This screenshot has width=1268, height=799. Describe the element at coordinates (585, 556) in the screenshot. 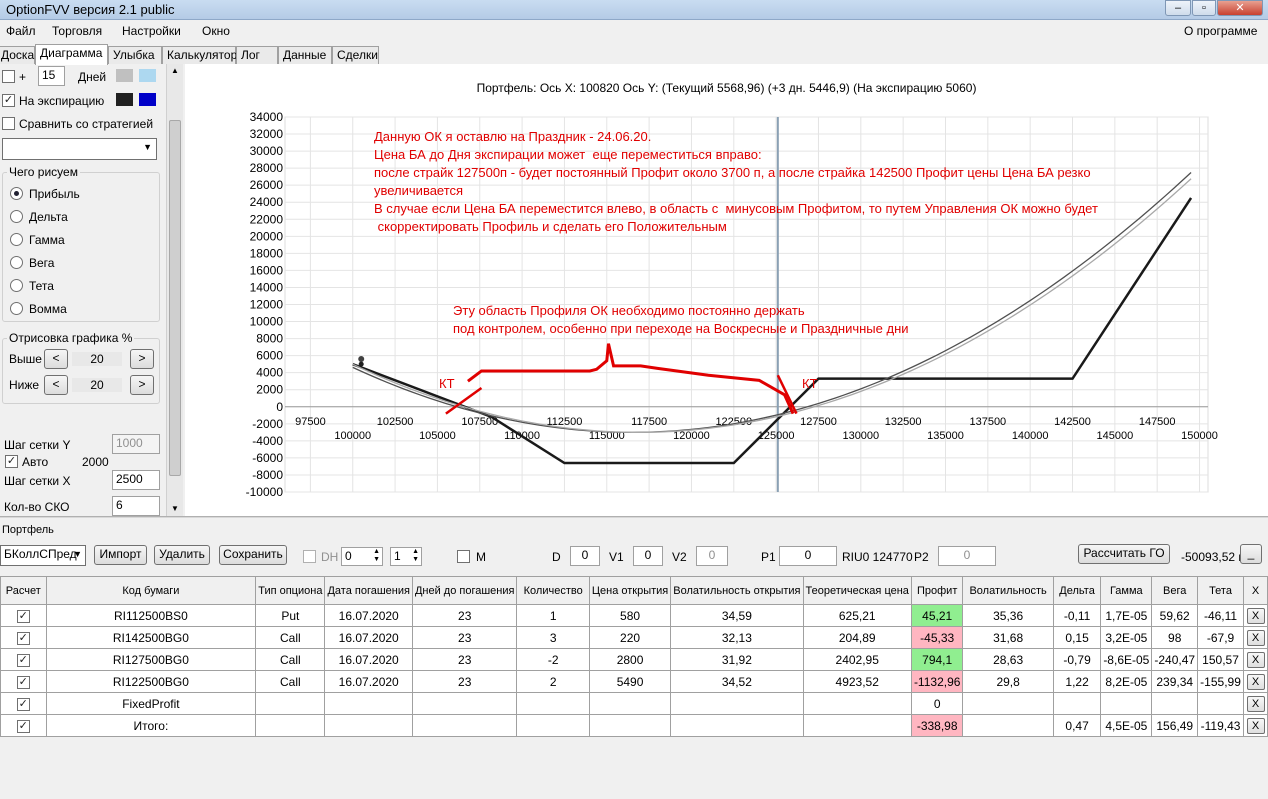

I see `d-input: 0` at that location.